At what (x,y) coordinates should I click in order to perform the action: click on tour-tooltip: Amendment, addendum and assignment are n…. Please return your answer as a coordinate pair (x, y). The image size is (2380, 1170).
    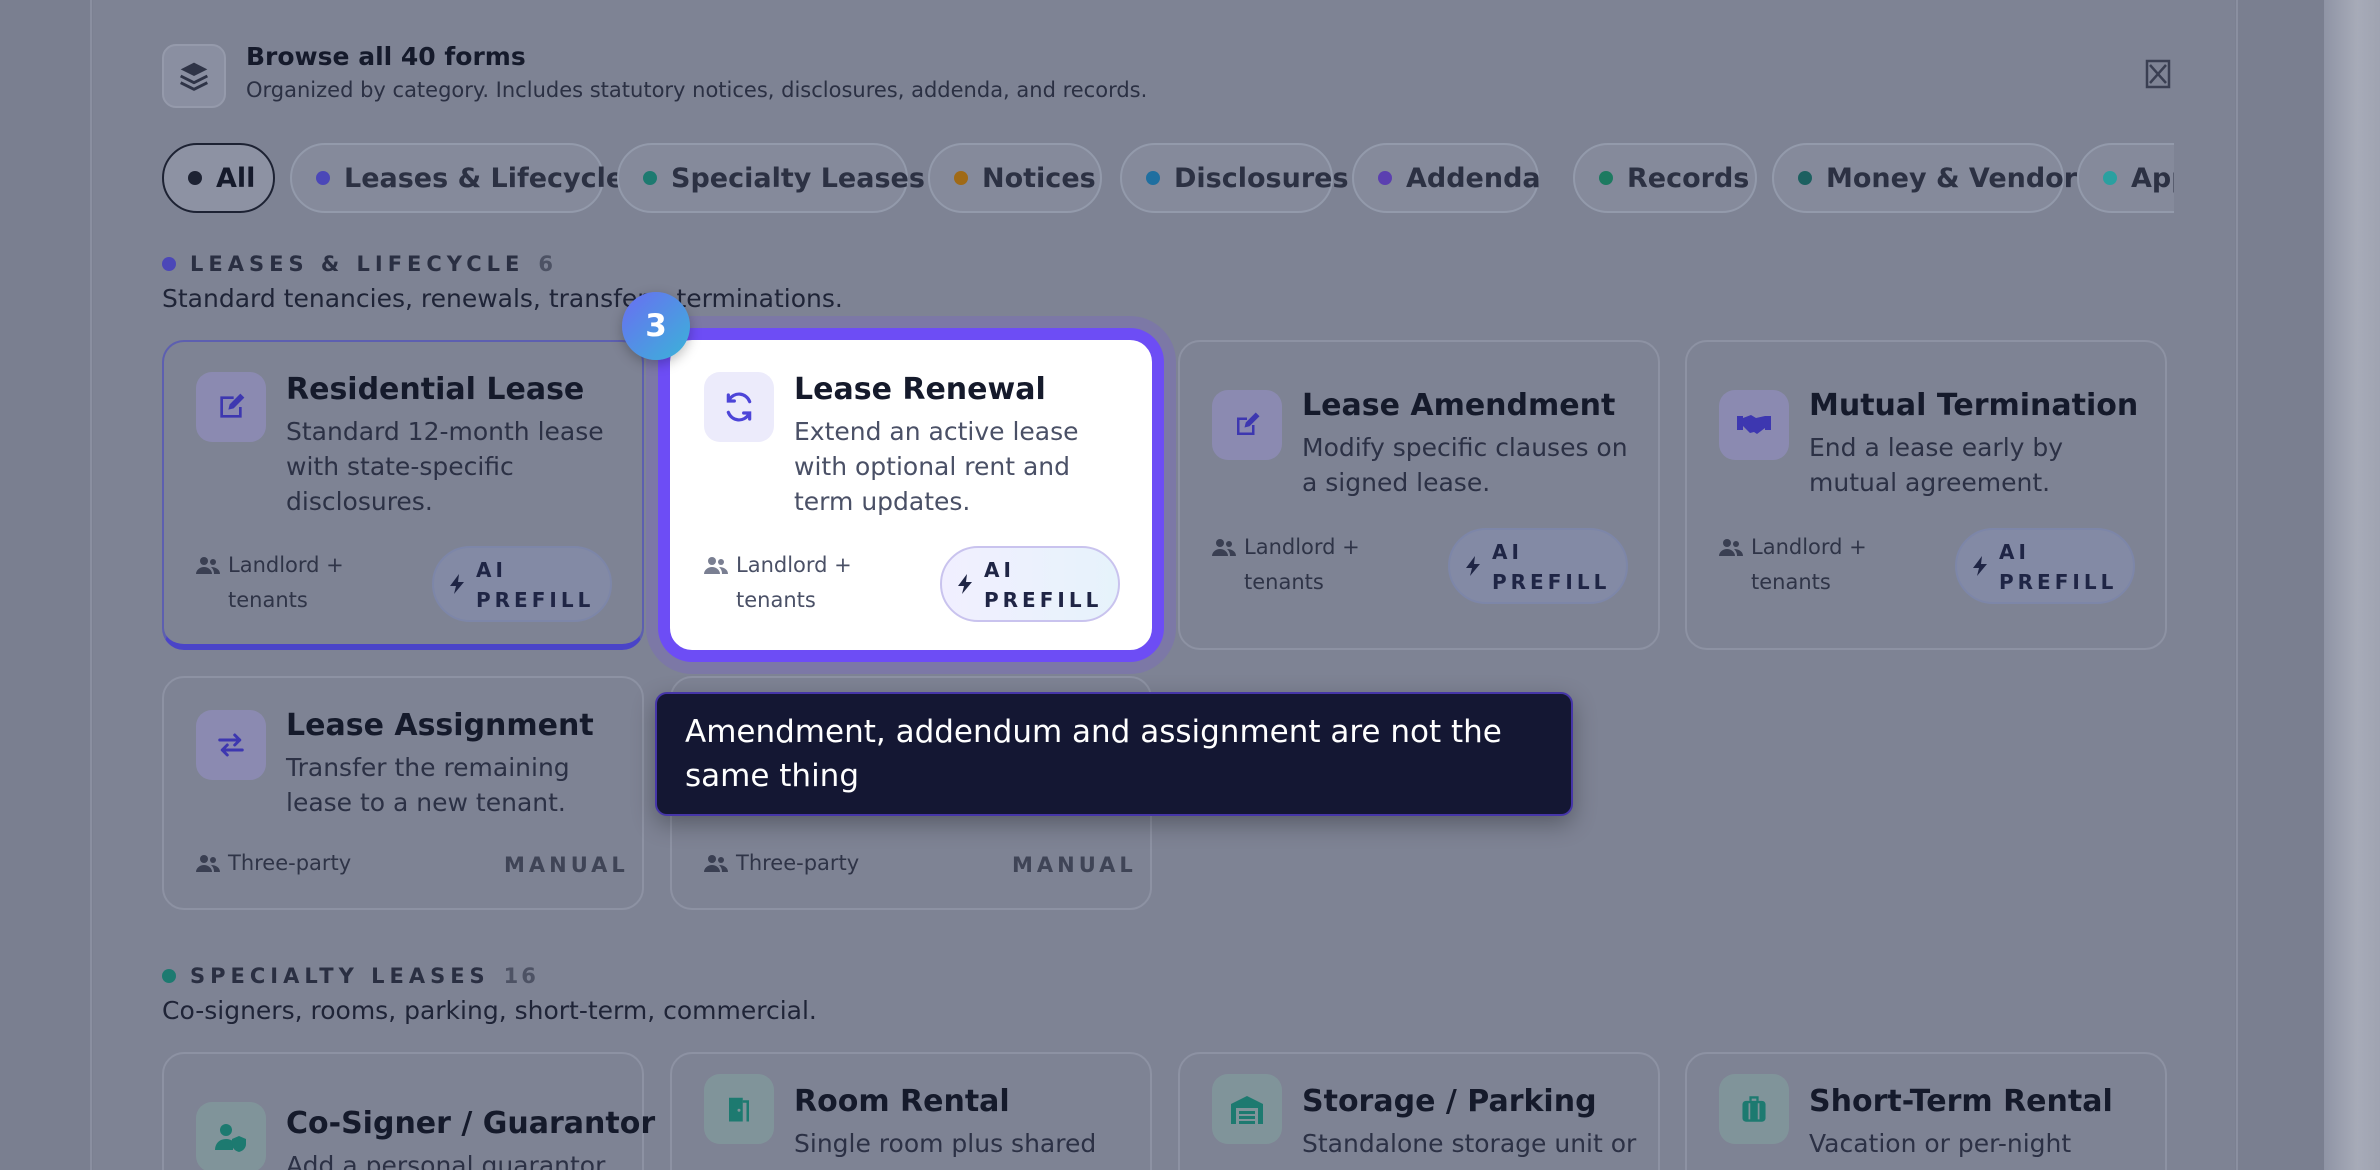
    Looking at the image, I should click on (1114, 754).